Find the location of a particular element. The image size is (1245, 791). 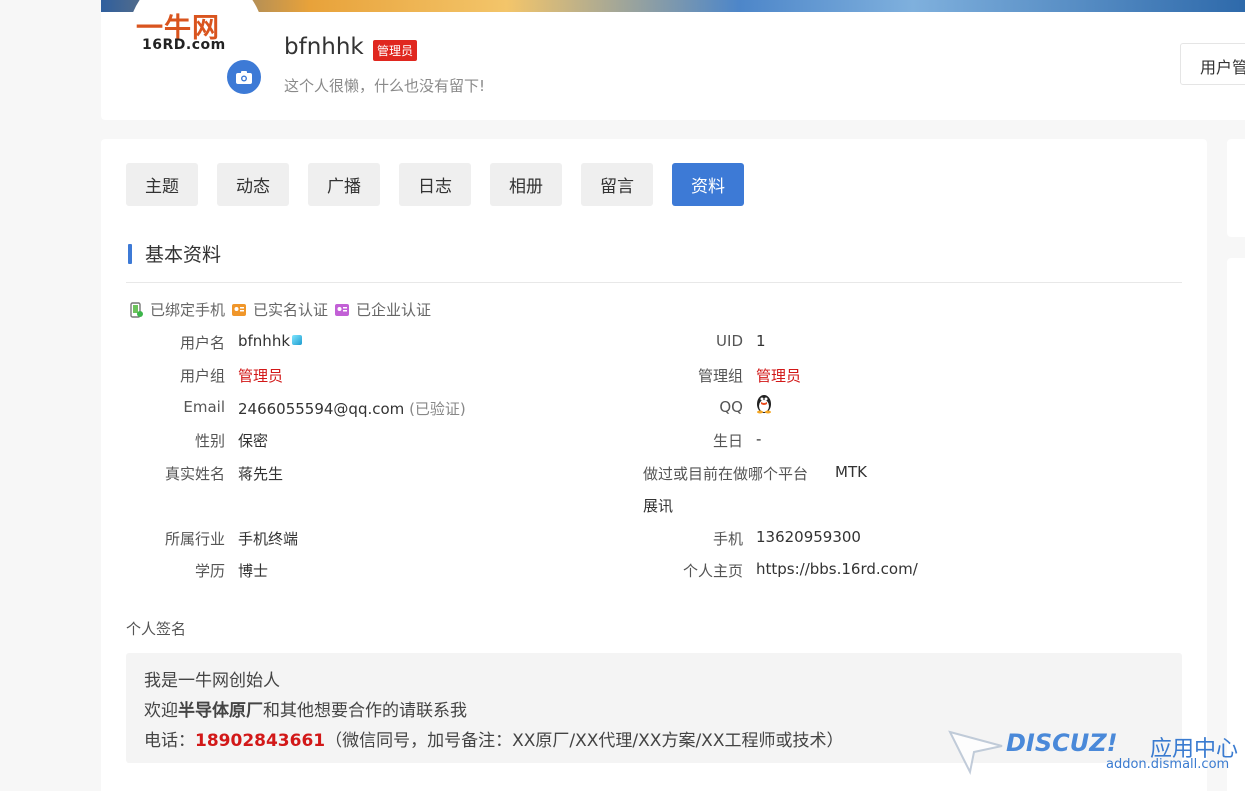

verify-realname: 已实名认证 is located at coordinates (279, 309).